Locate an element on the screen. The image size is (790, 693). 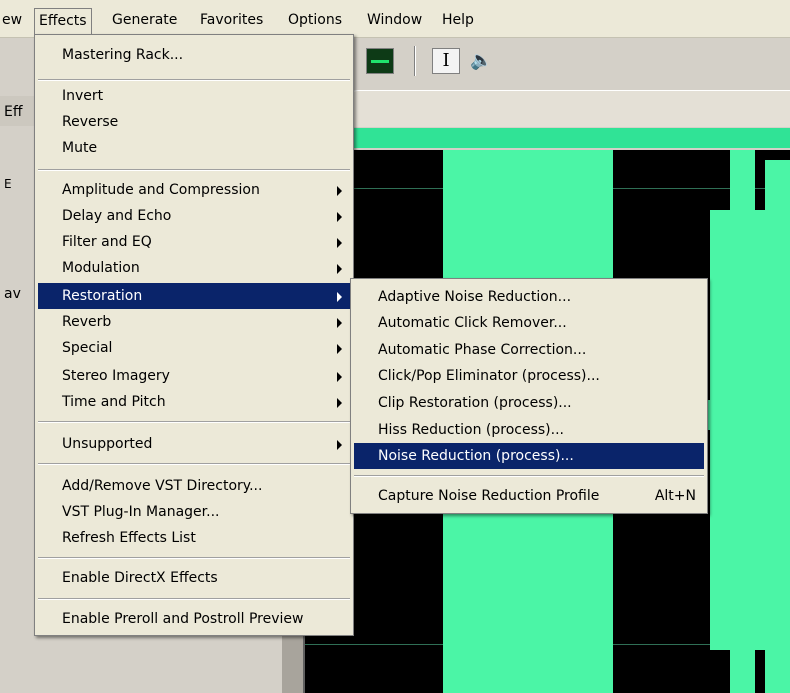
menu-item-filter-and-eq: Filter and EQ is located at coordinates (194, 242).